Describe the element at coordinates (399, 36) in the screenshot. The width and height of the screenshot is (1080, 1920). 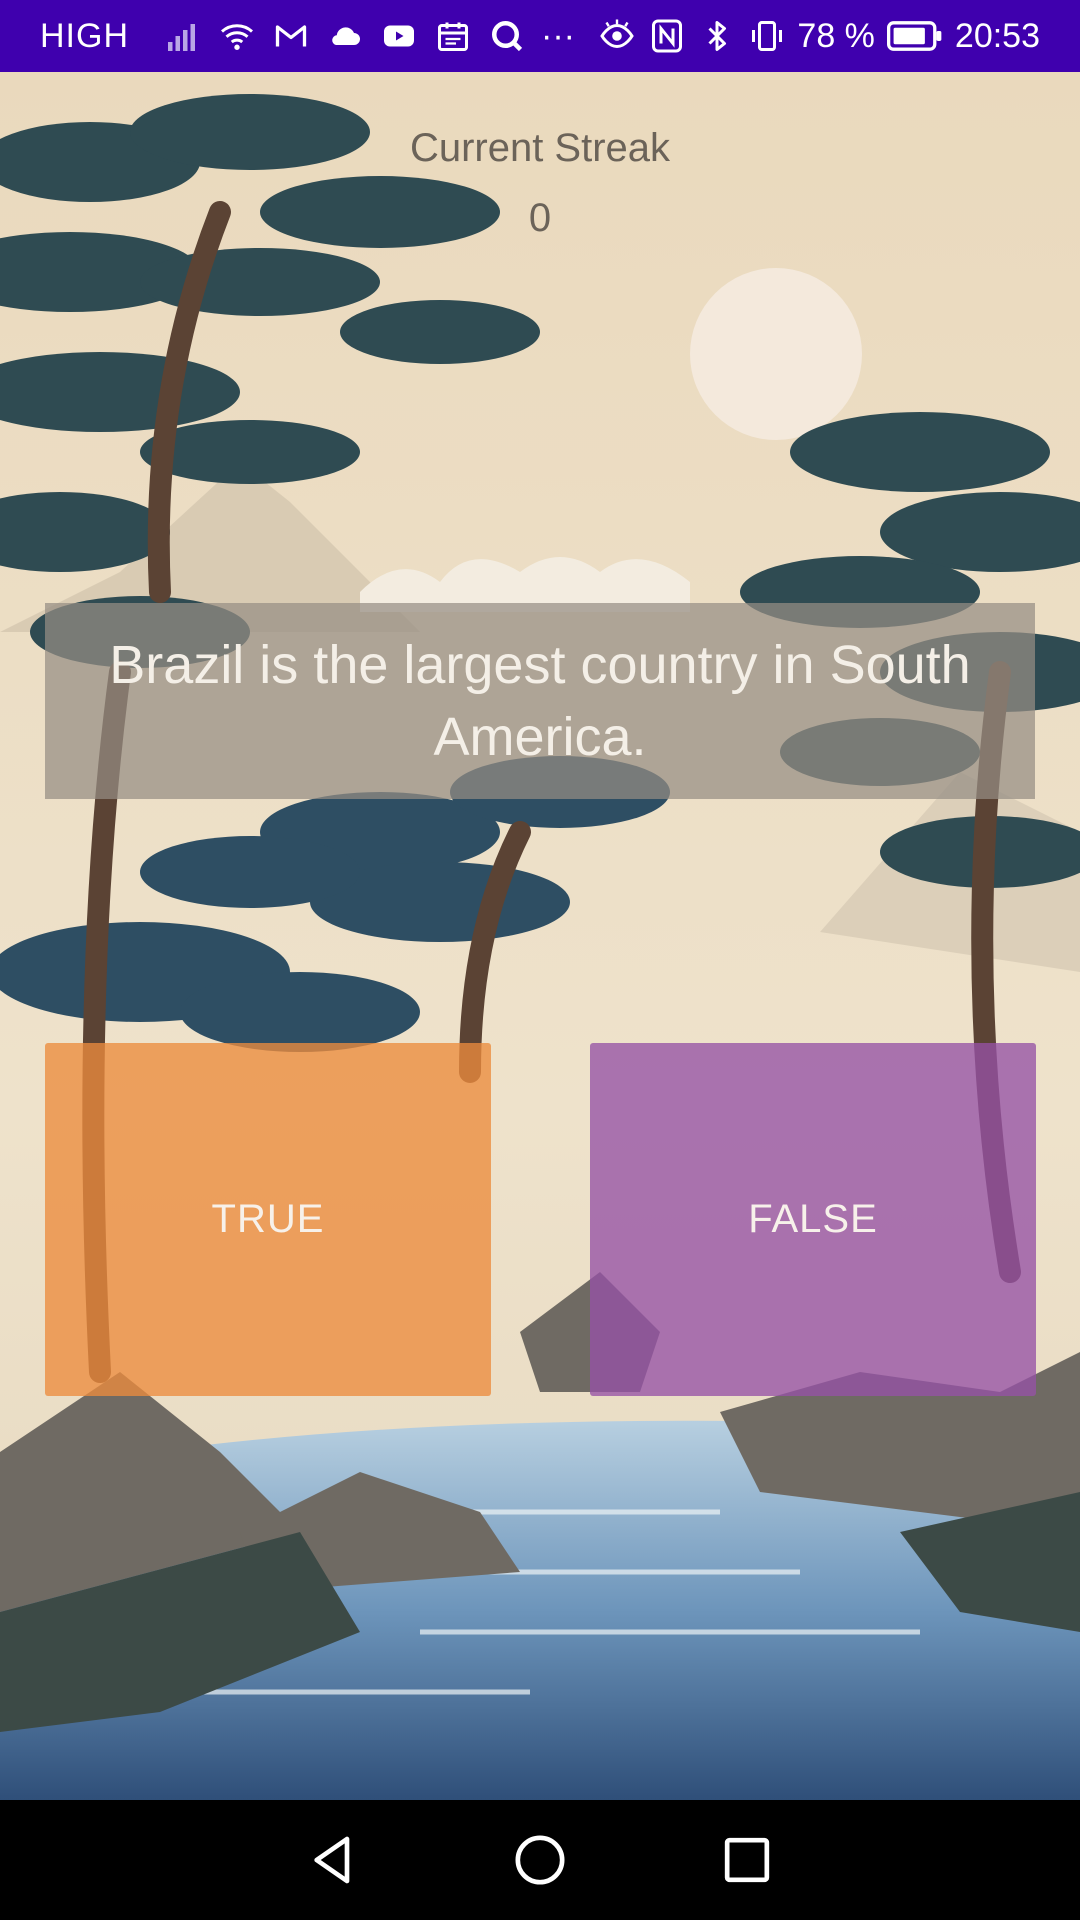
I see `youtube-icon` at that location.